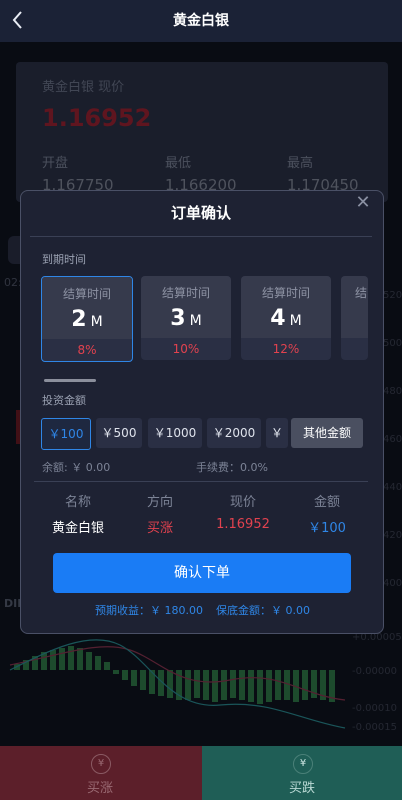 The height and width of the screenshot is (800, 402). Describe the element at coordinates (159, 502) in the screenshot. I see `col-header-direction: 方向` at that location.